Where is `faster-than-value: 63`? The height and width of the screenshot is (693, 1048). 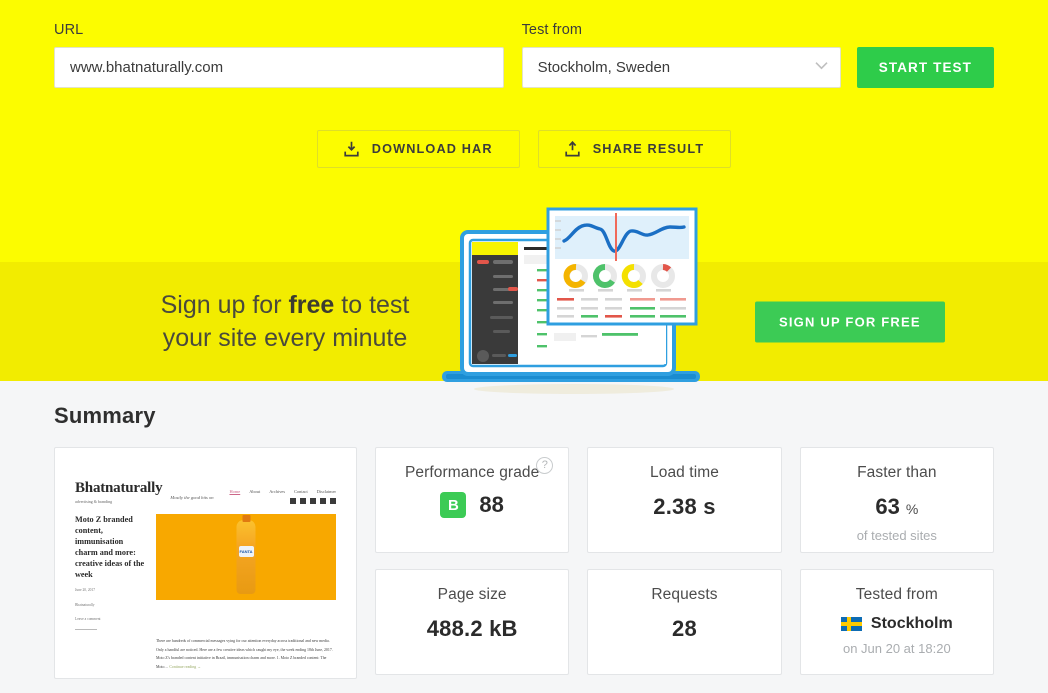
faster-than-value: 63 is located at coordinates (887, 506).